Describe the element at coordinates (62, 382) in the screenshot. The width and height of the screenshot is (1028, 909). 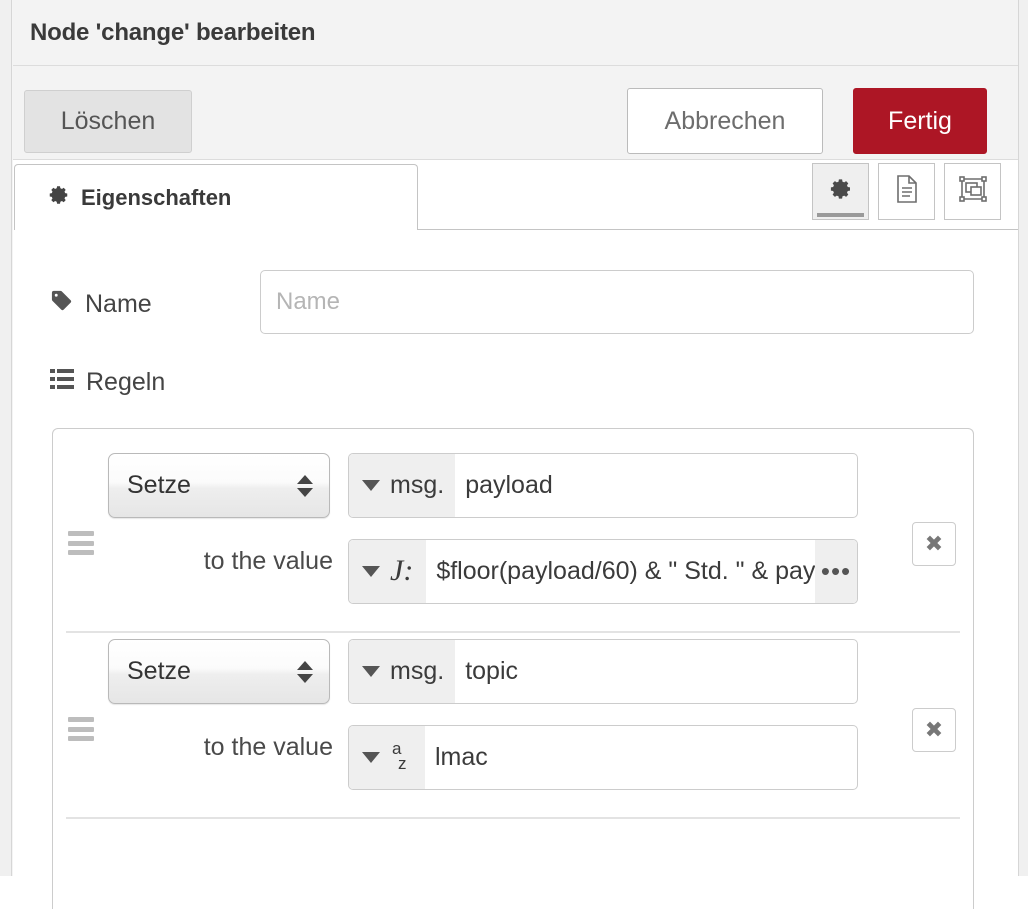
I see `list-icon` at that location.